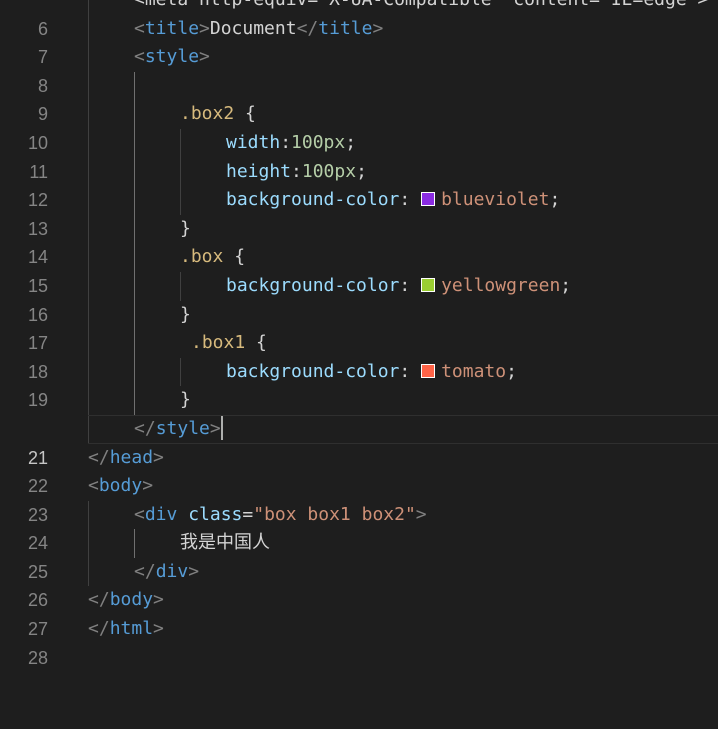 The image size is (718, 729). Describe the element at coordinates (218, 343) in the screenshot. I see `css-selector: .box1` at that location.